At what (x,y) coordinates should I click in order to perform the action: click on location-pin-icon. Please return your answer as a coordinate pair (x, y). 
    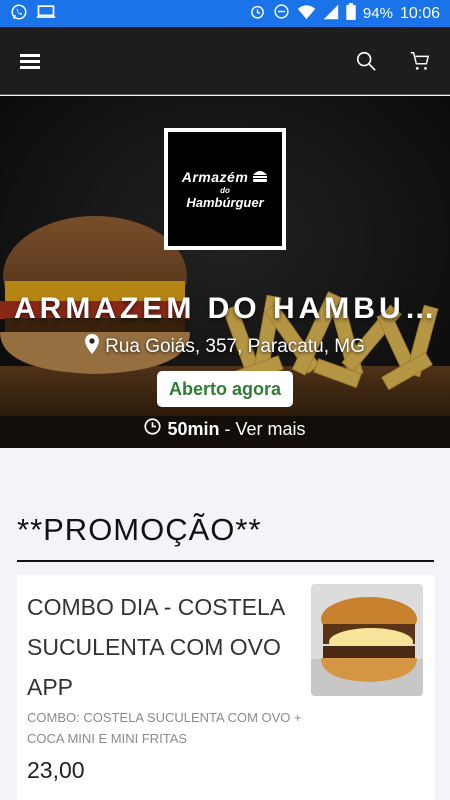
    Looking at the image, I should click on (92, 347).